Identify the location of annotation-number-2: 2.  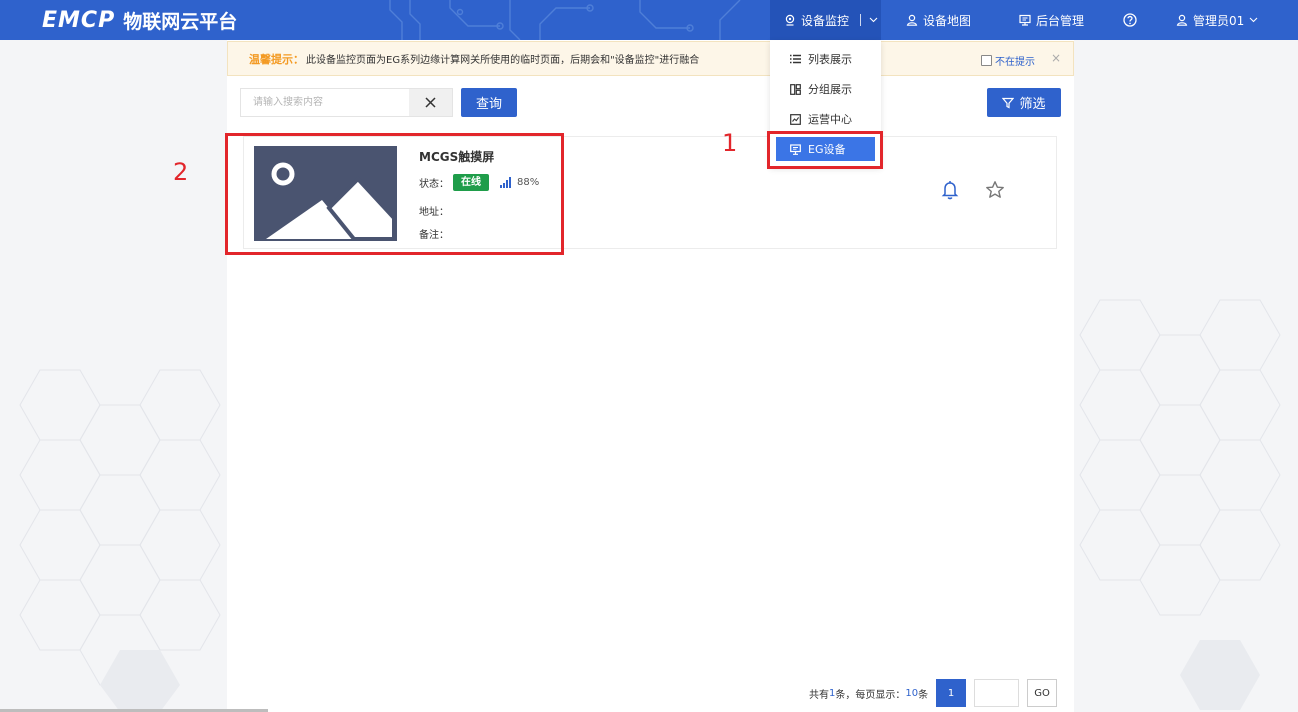
(181, 172).